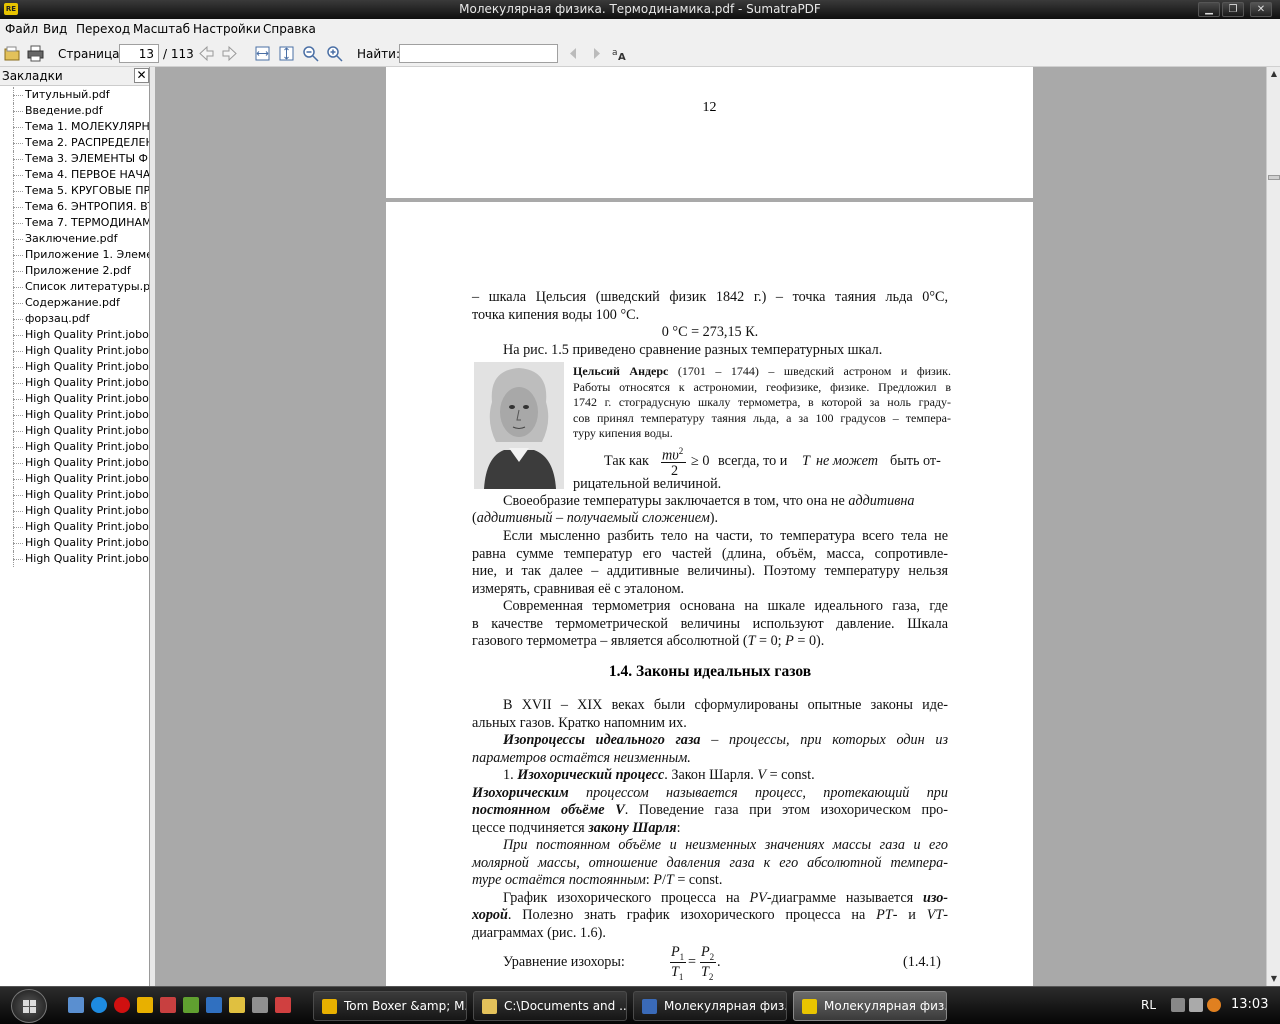 Image resolution: width=1280 pixels, height=1024 pixels. Describe the element at coordinates (214, 1005) in the screenshot. I see `network-icon` at that location.